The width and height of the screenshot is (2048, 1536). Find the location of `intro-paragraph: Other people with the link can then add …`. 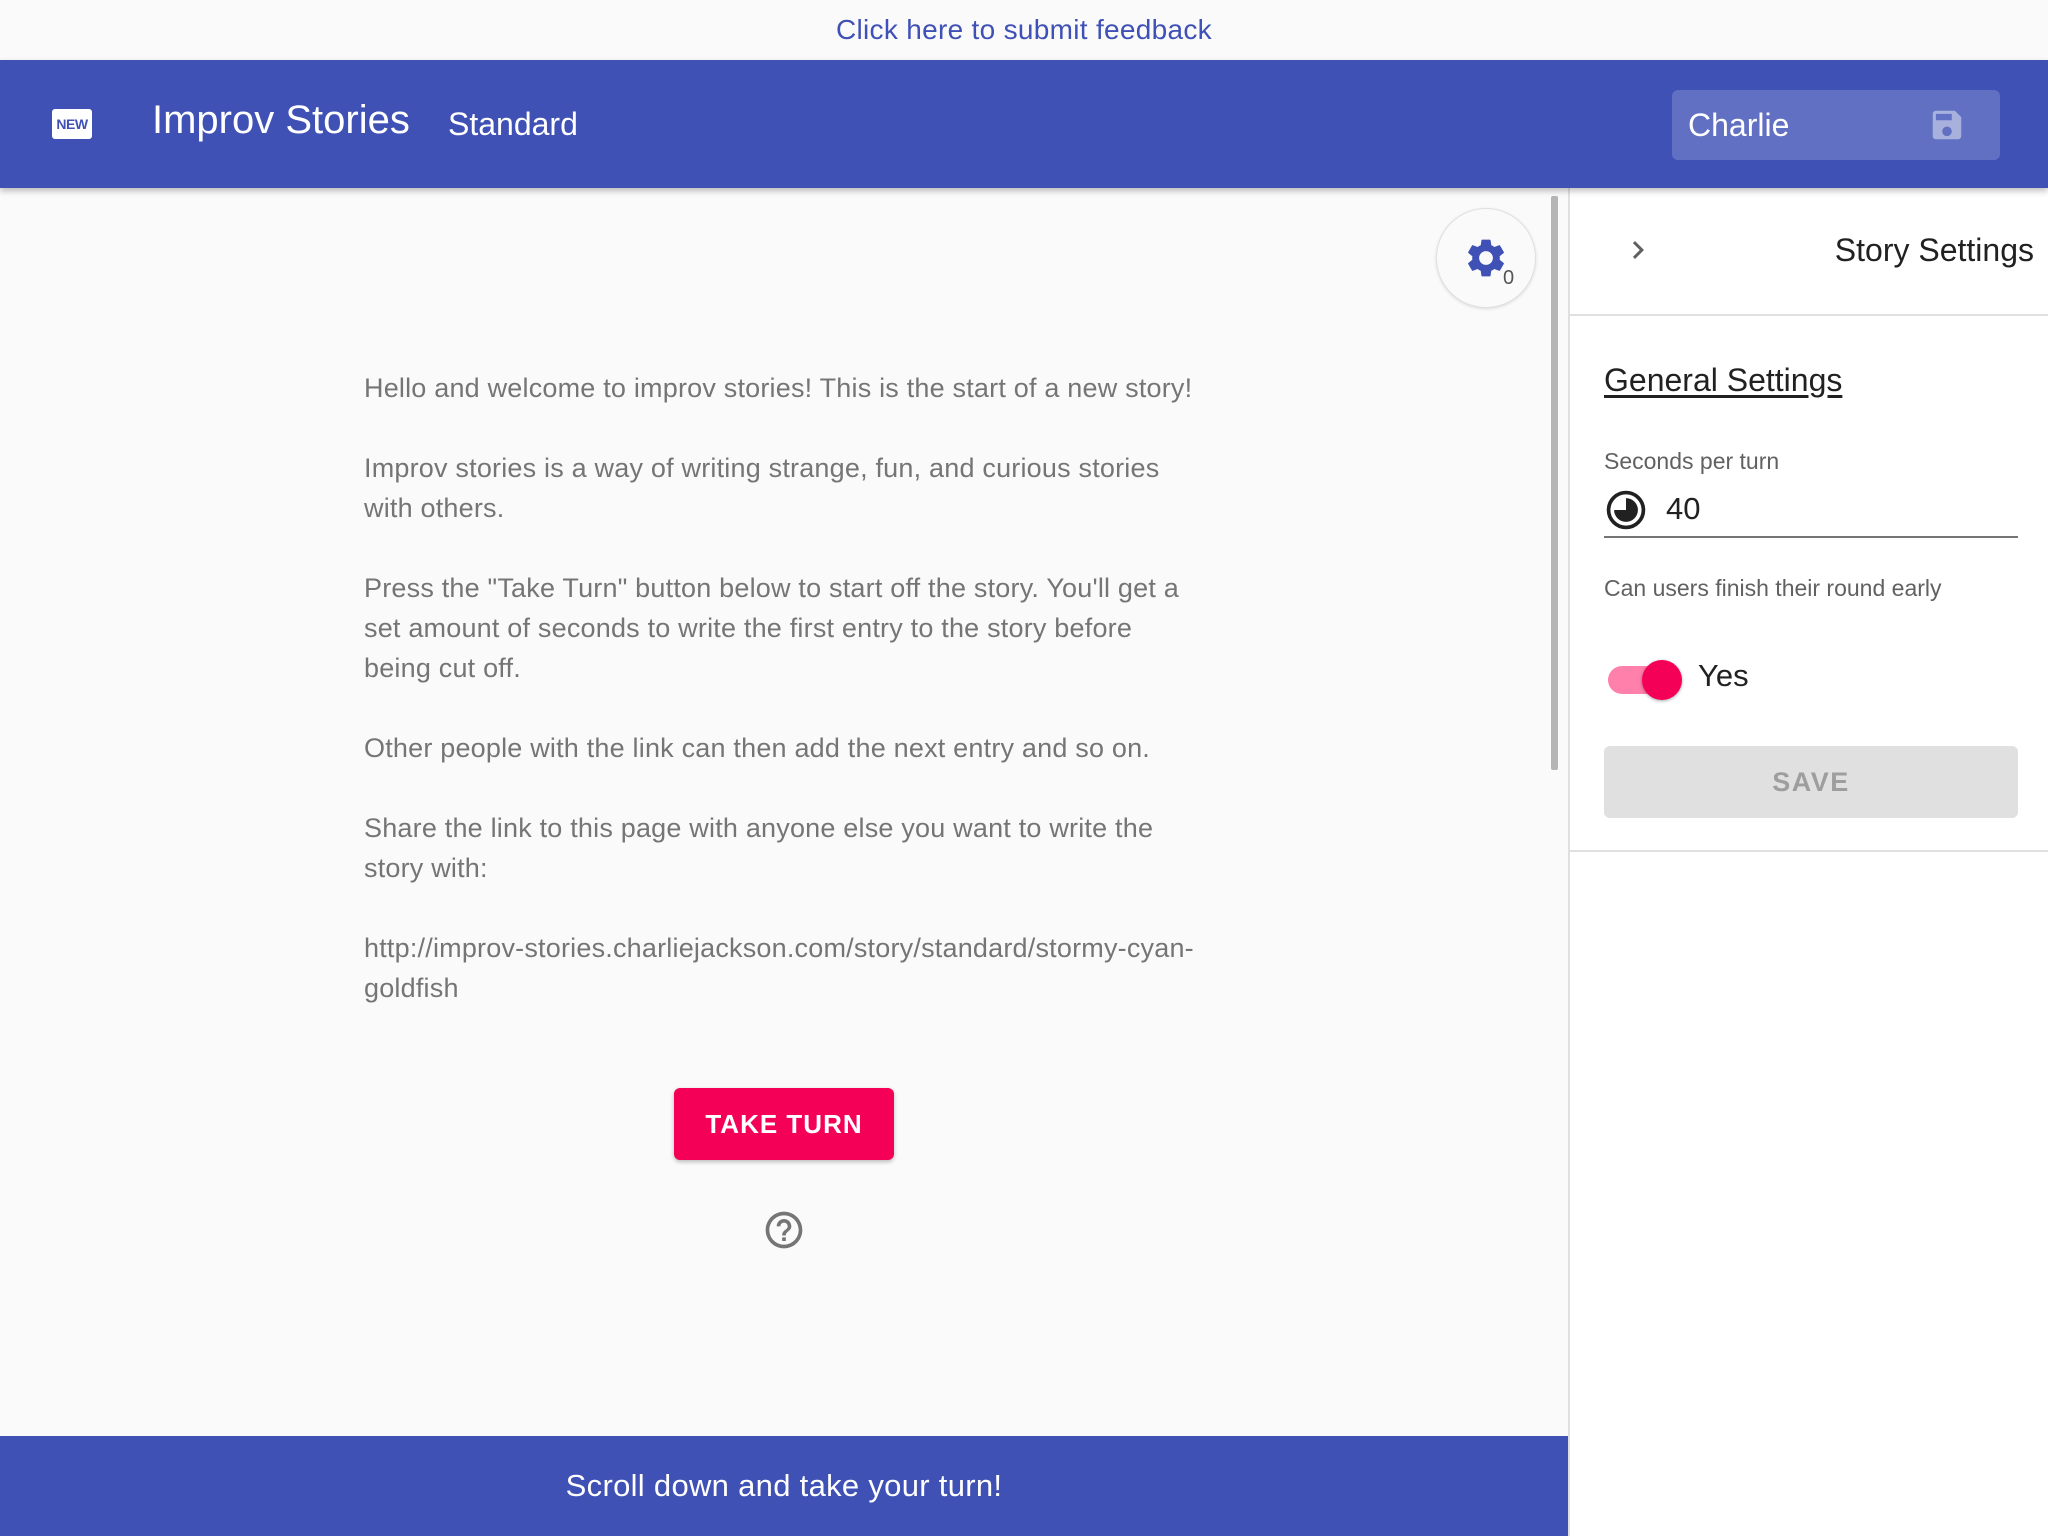

intro-paragraph: Other people with the link can then add … is located at coordinates (757, 748).